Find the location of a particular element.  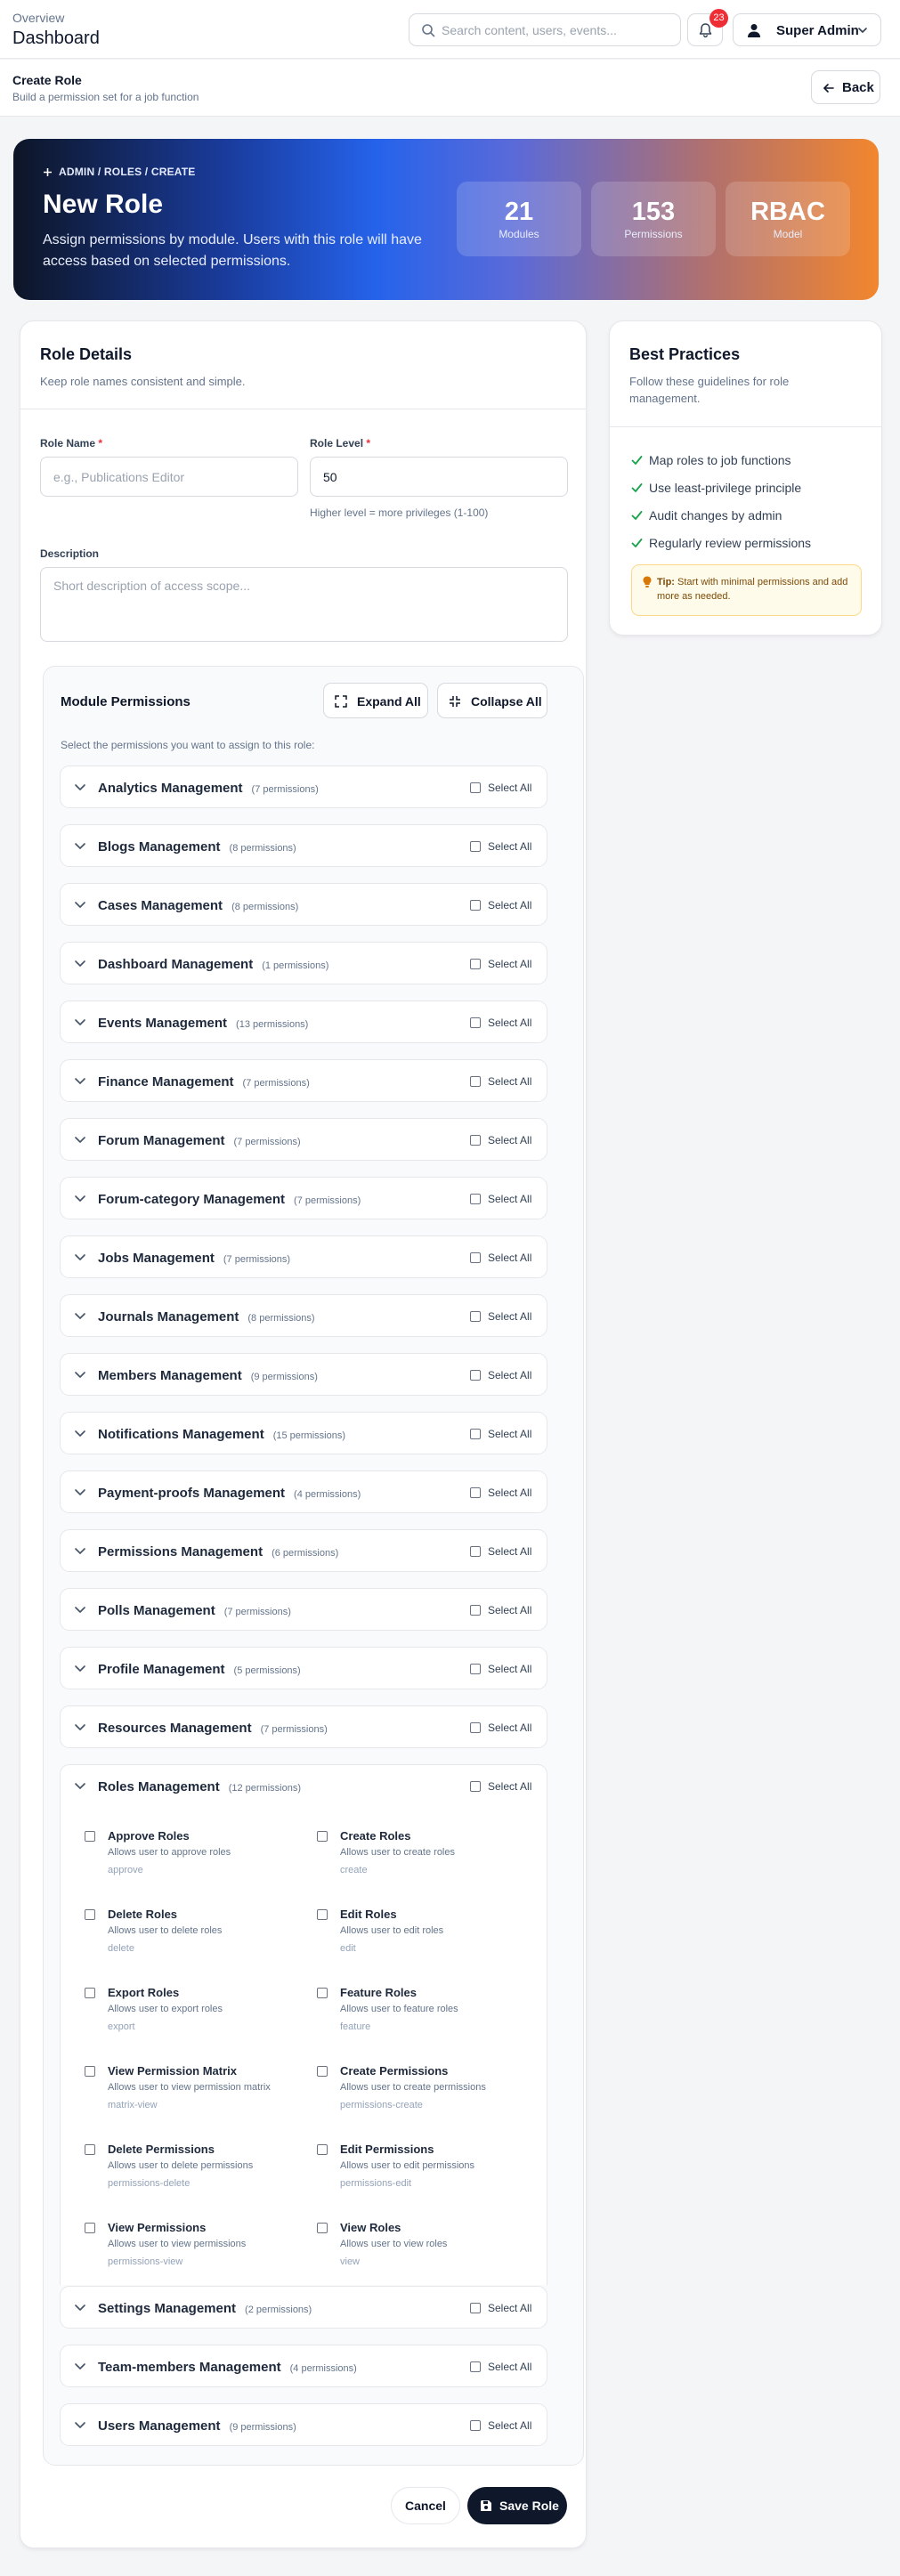

user-menu-button: Super Admin is located at coordinates (807, 30).